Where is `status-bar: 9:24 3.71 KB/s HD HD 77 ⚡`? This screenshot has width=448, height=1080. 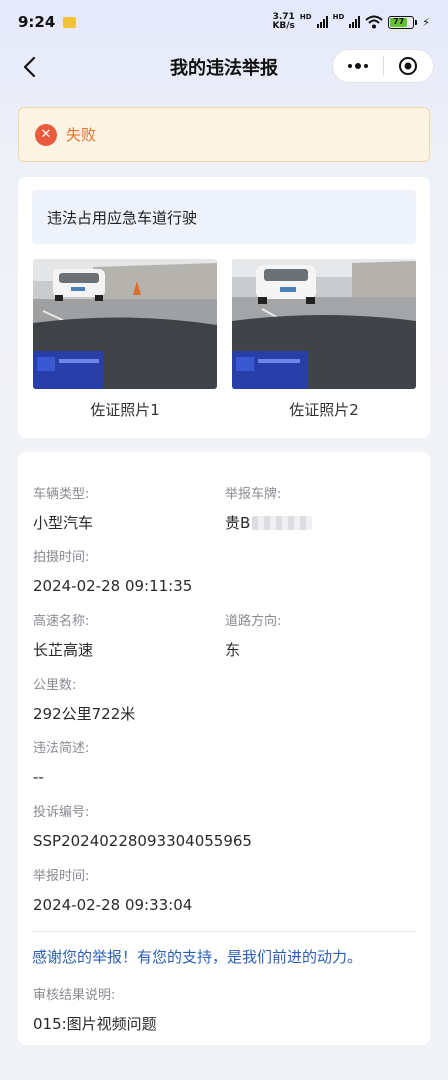
status-bar: 9:24 3.71 KB/s HD HD 77 ⚡ is located at coordinates (224, 22).